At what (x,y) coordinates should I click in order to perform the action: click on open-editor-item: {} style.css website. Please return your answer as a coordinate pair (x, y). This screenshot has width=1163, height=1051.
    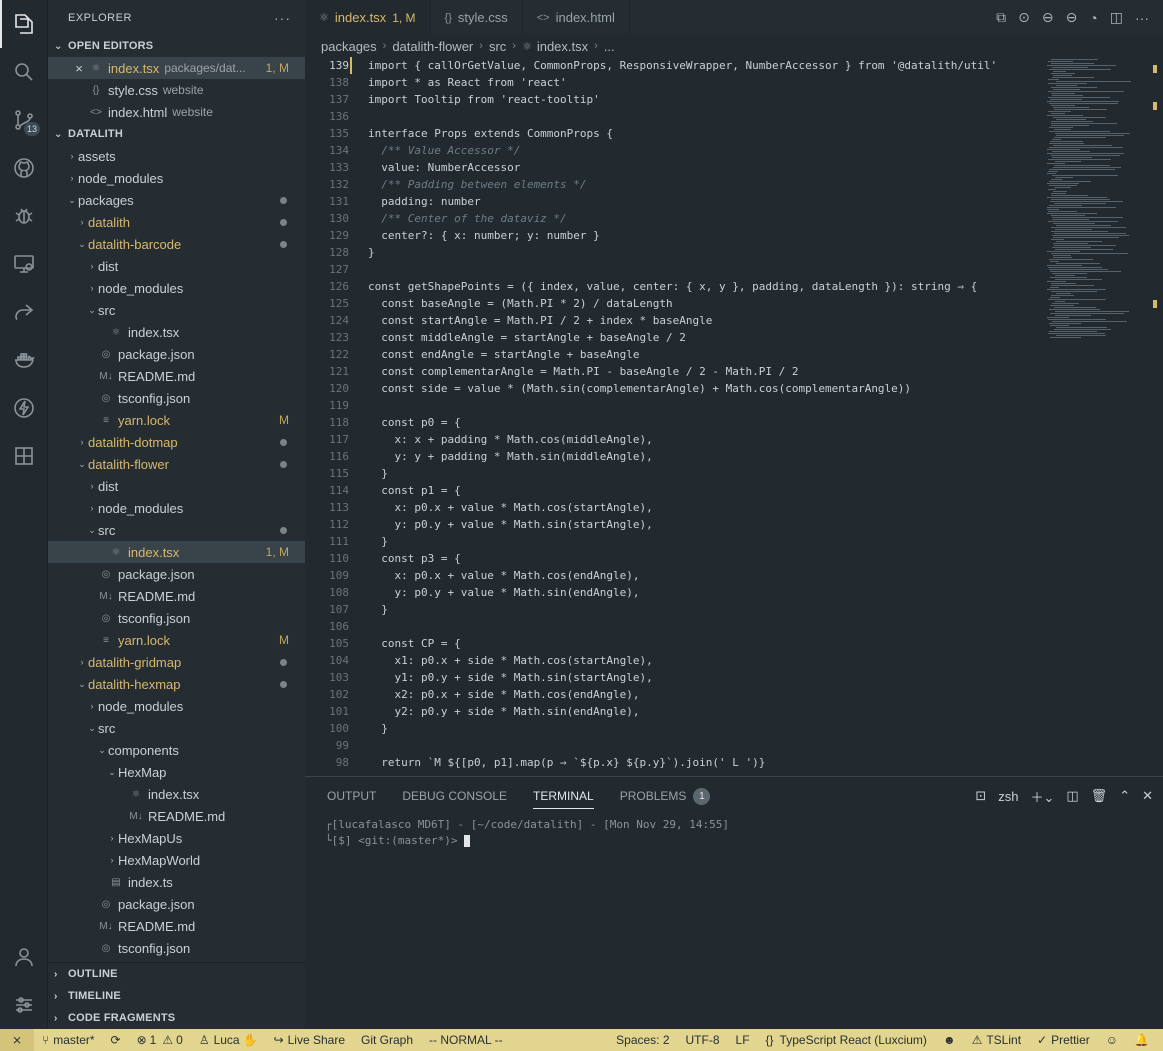
    Looking at the image, I should click on (176, 90).